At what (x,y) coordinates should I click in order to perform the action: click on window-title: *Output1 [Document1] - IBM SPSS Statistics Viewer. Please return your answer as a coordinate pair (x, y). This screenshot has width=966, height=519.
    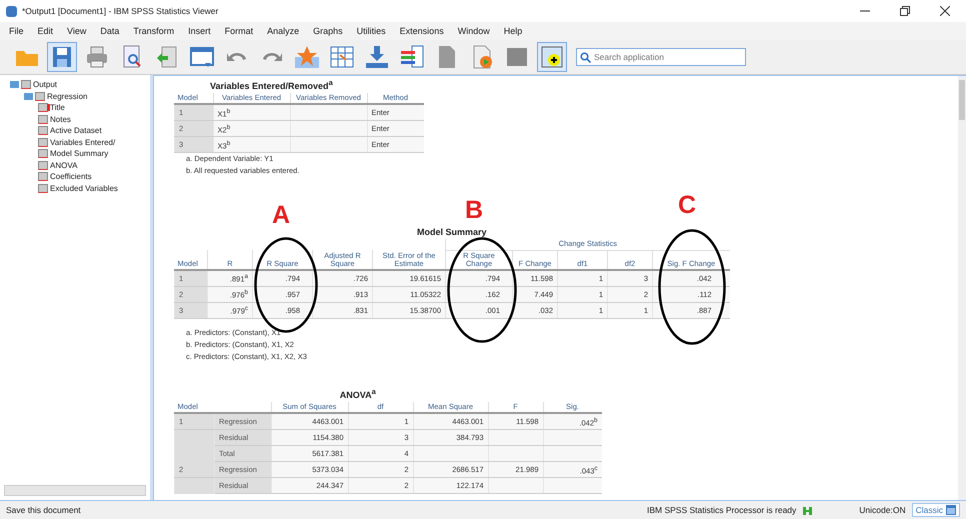
    Looking at the image, I should click on (120, 11).